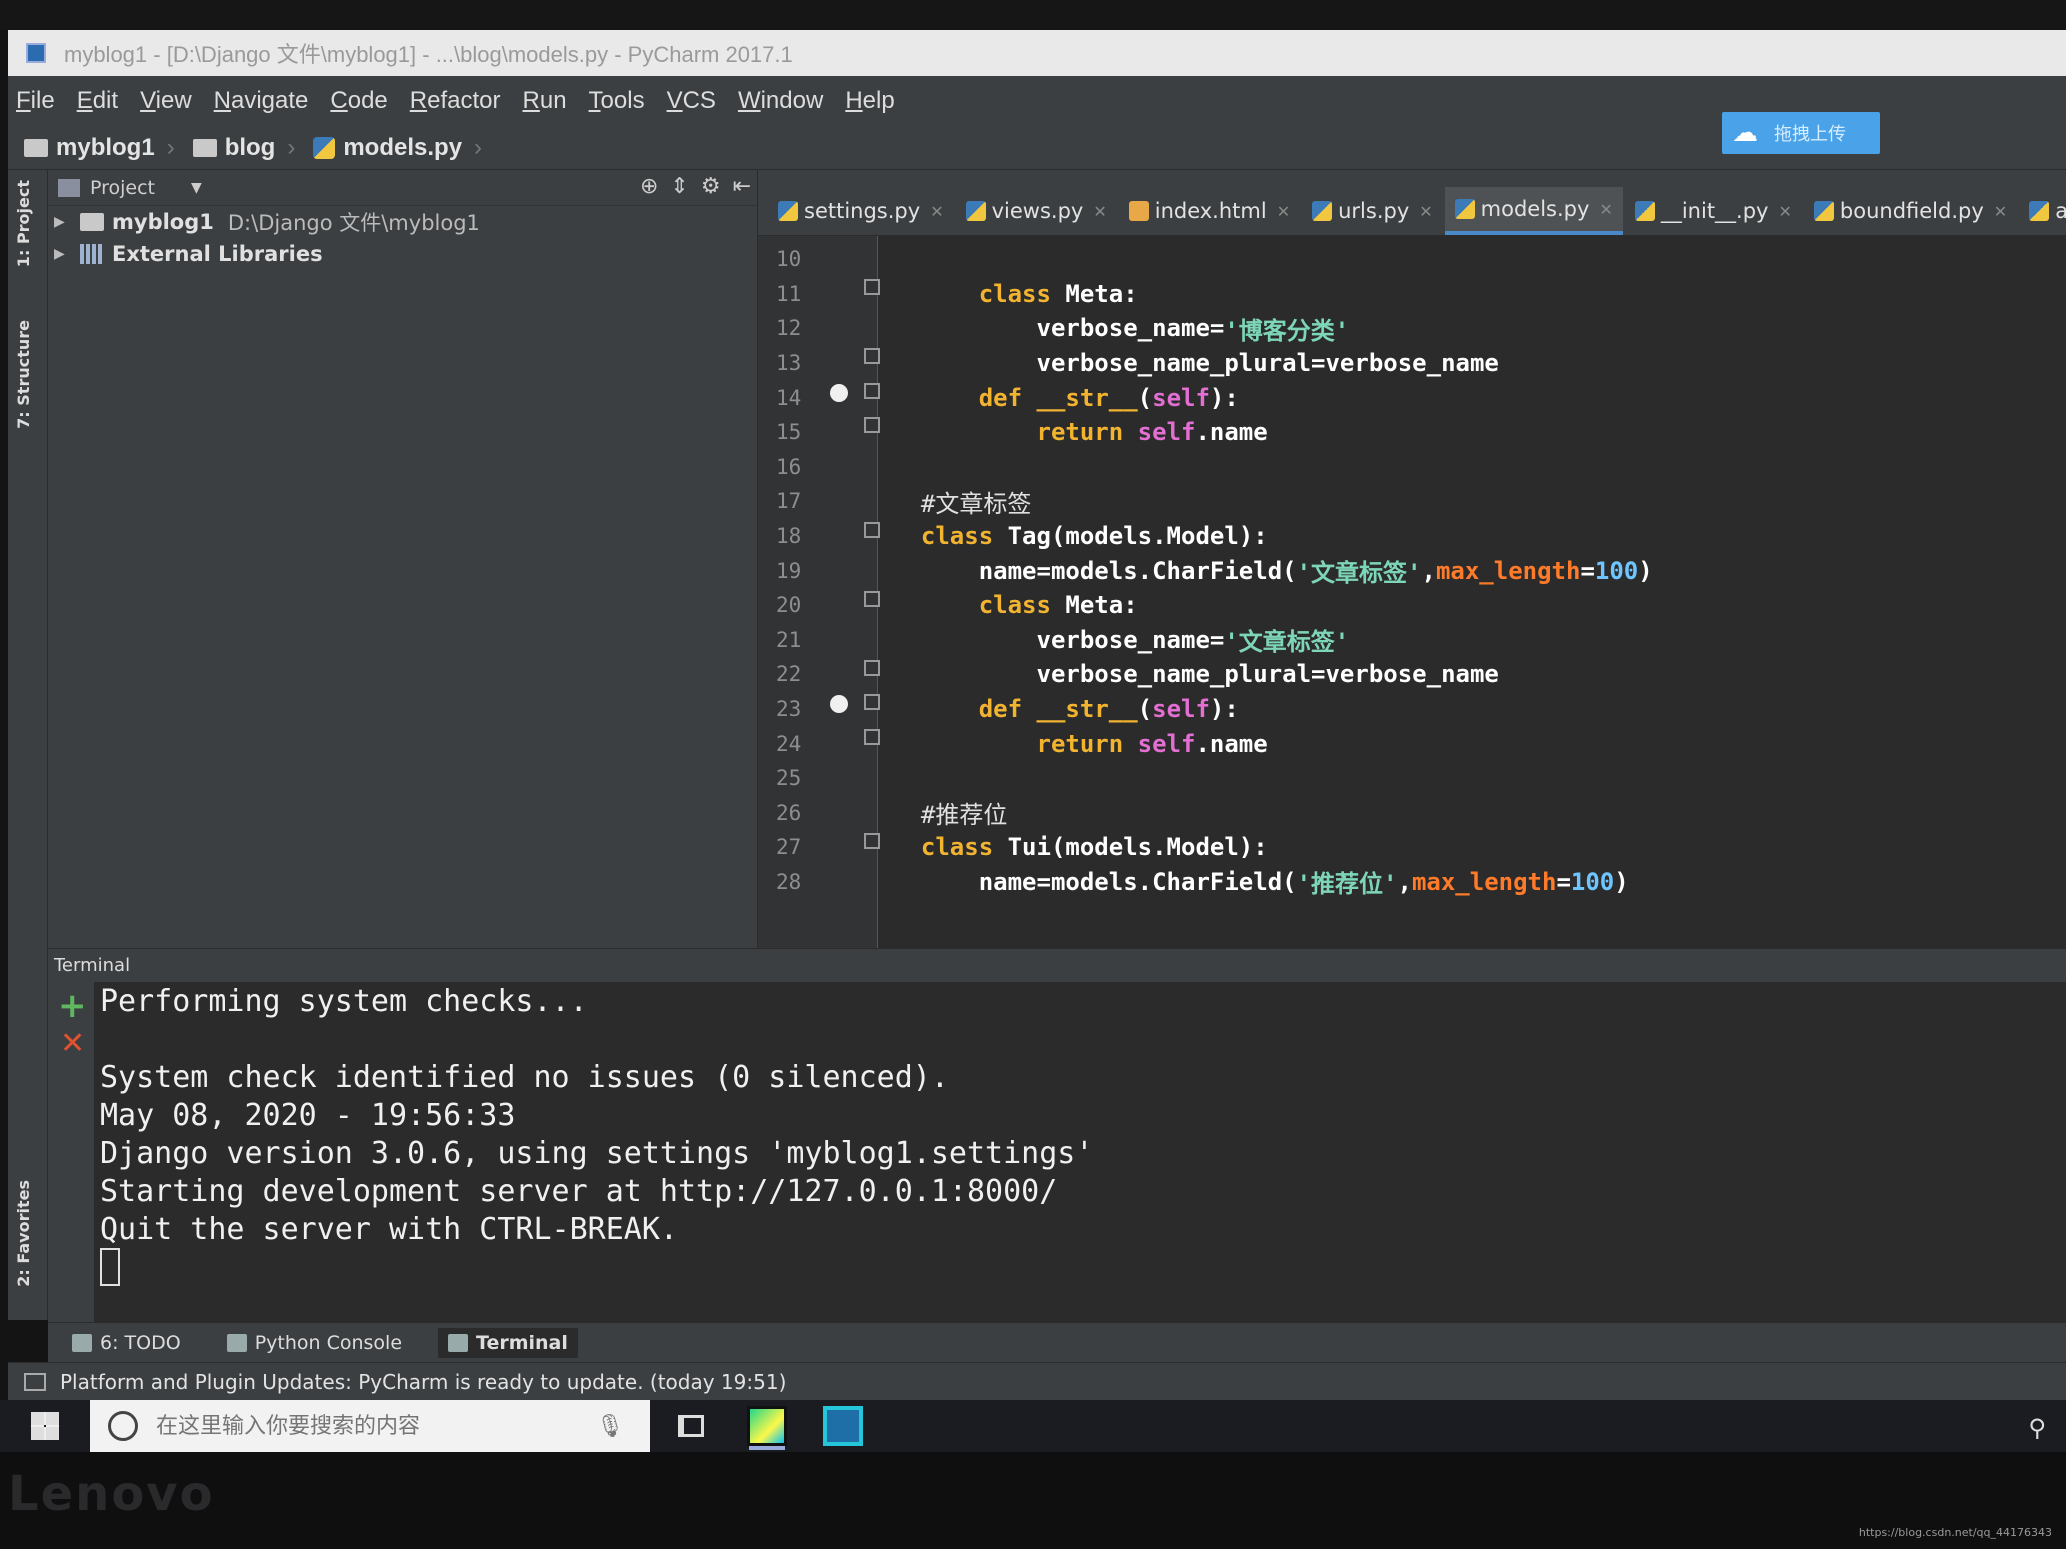 This screenshot has height=1549, width=2066. I want to click on start-button, so click(45, 1426).